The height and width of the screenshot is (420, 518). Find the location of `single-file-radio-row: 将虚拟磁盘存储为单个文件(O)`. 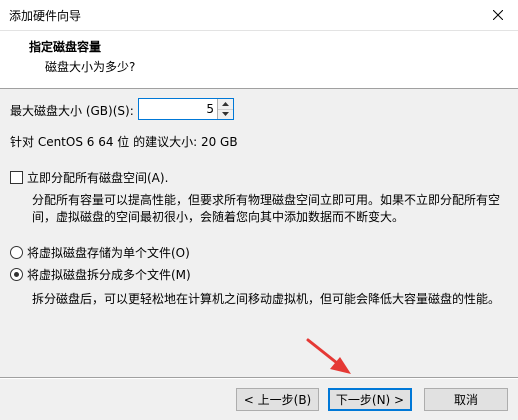

single-file-radio-row: 将虚拟磁盘存储为单个文件(O) is located at coordinates (100, 252).